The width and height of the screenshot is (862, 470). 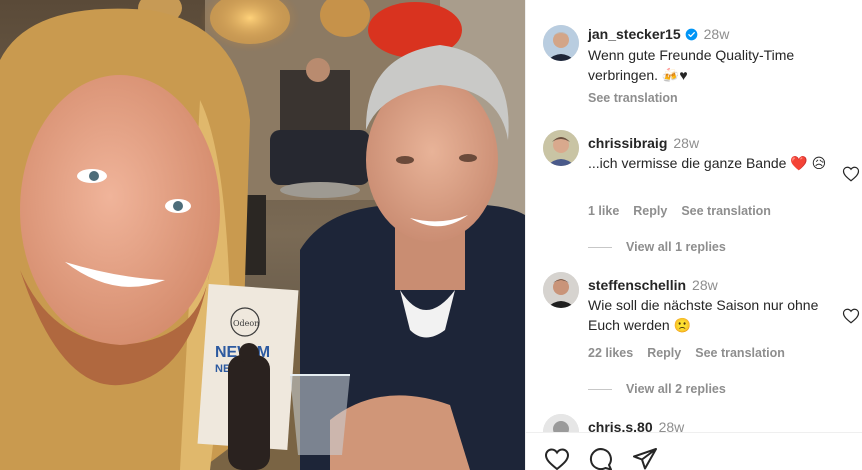 What do you see at coordinates (603, 211) in the screenshot?
I see `comment-likes: 1 like` at bounding box center [603, 211].